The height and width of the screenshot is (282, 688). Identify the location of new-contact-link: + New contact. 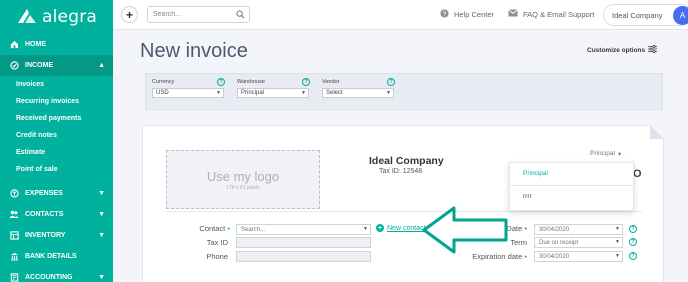
(401, 228).